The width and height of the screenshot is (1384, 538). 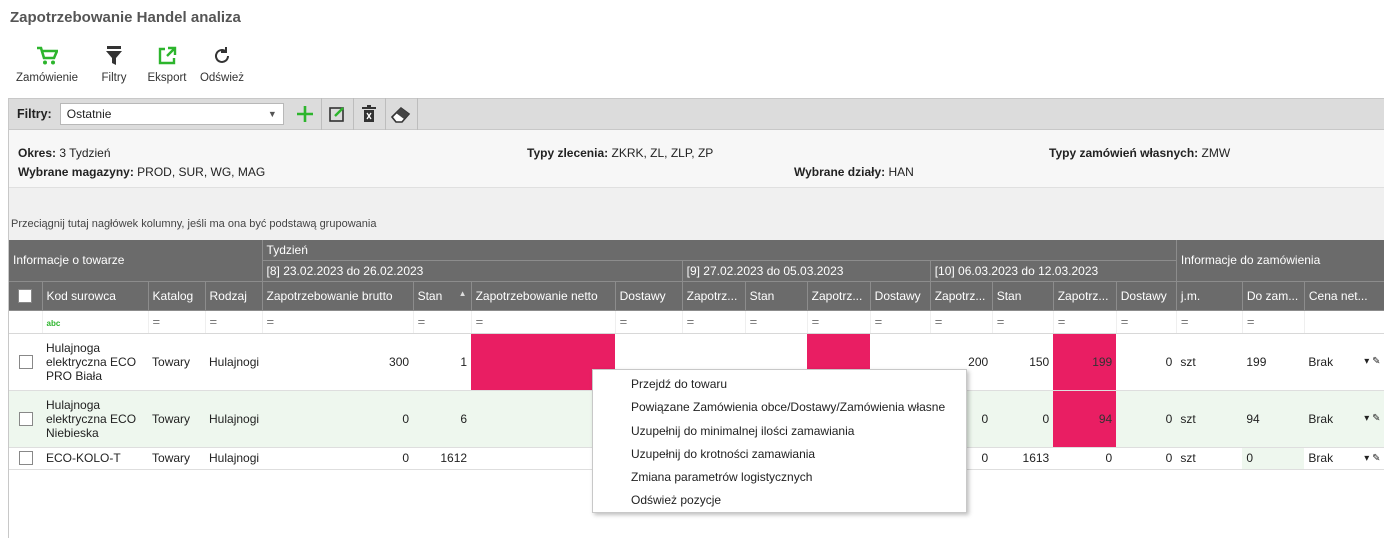 I want to click on filters-button: Filtry, so click(x=114, y=66).